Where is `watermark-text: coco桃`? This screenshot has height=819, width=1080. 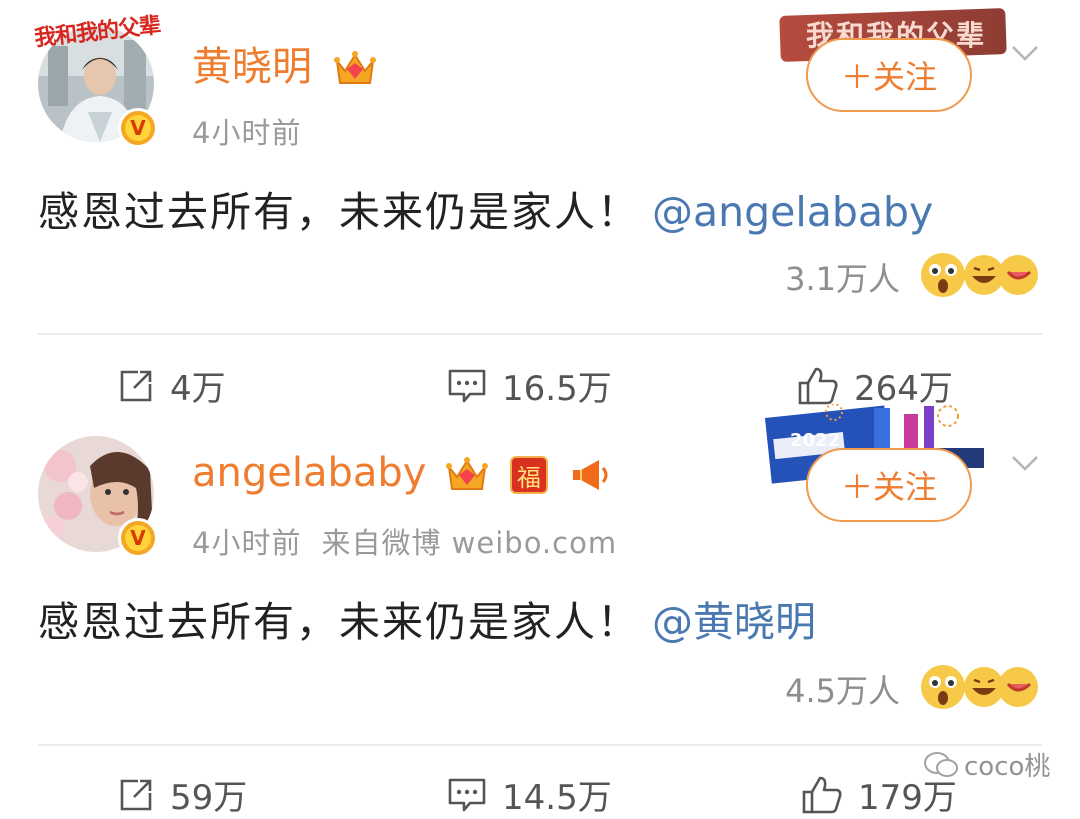 watermark-text: coco桃 is located at coordinates (1007, 767).